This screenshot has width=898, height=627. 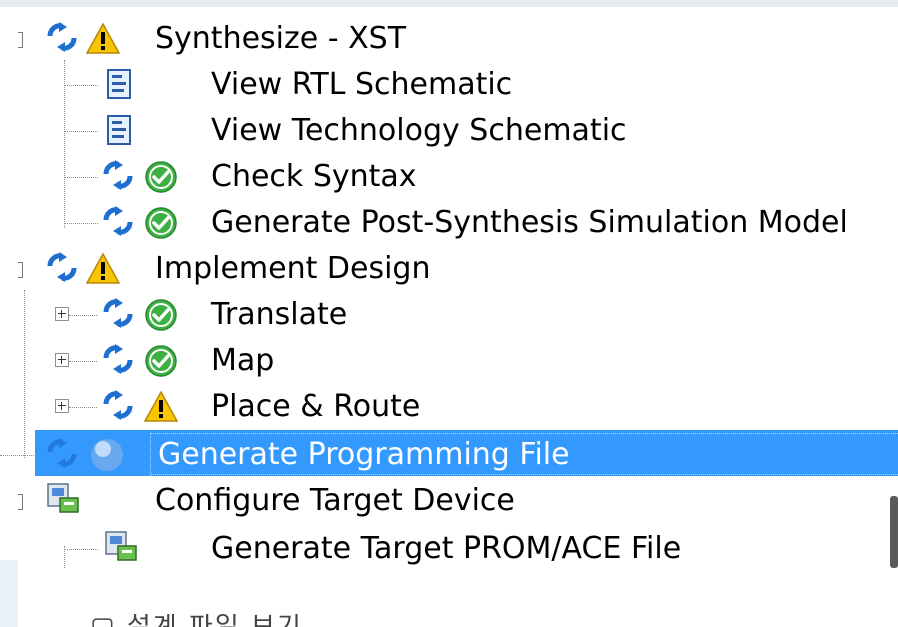 I want to click on tree-row: Check Syntax, so click(x=449, y=177).